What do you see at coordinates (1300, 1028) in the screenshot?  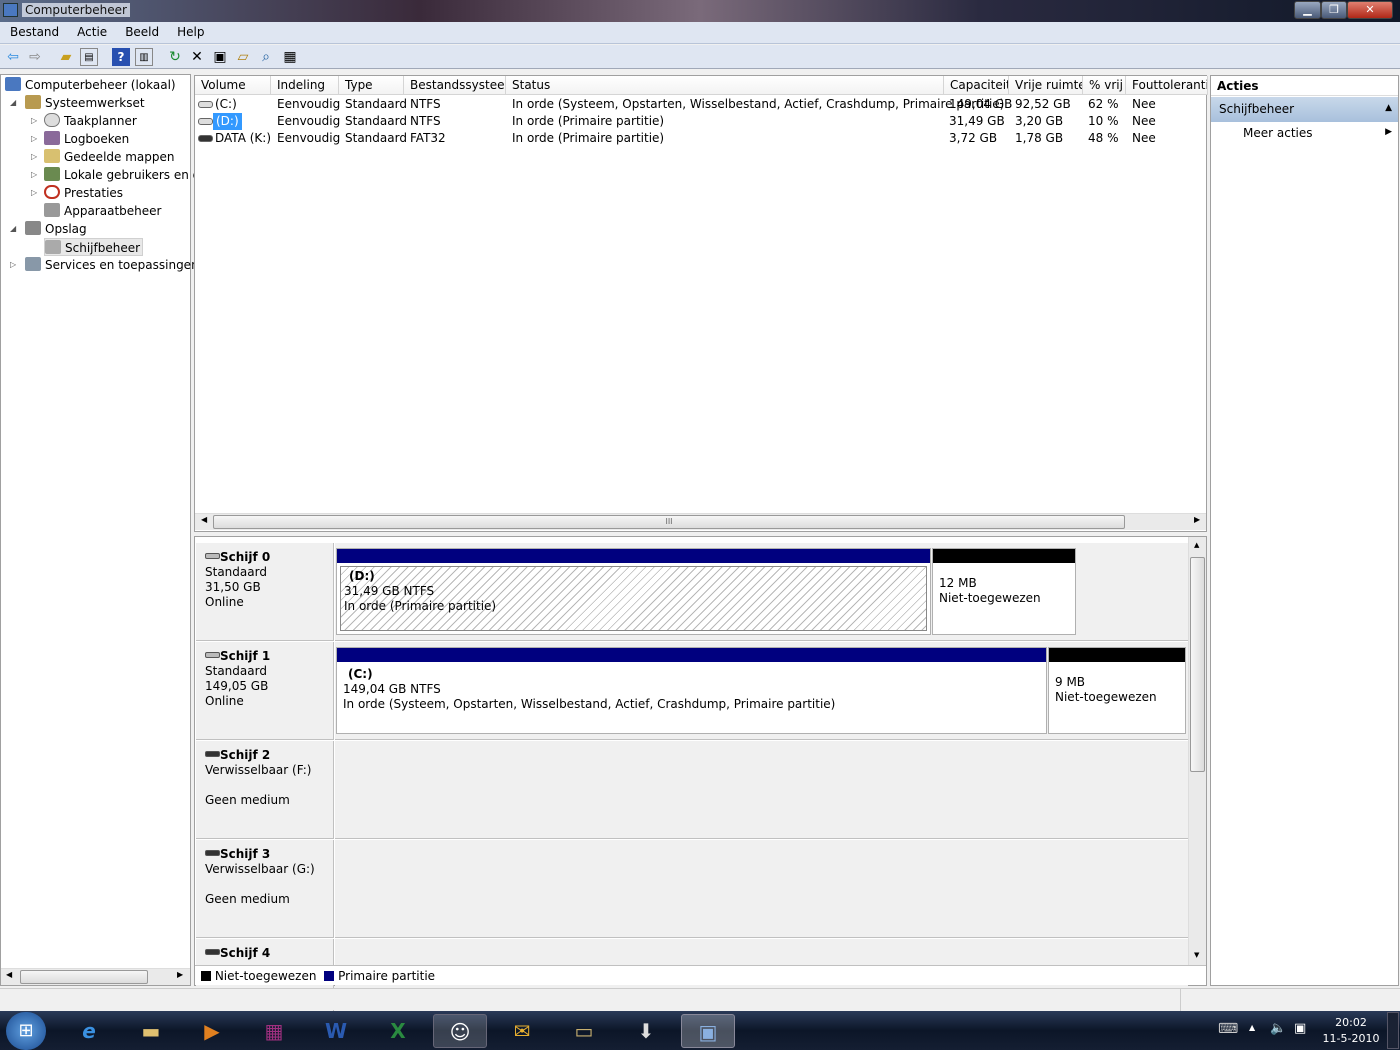 I see `network-icon: ▣` at bounding box center [1300, 1028].